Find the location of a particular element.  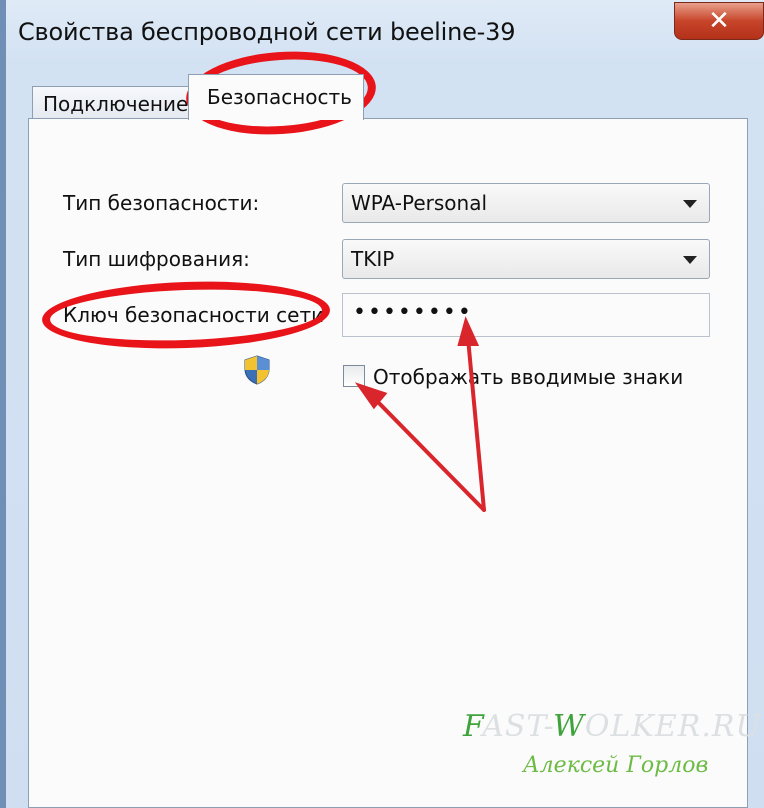

tab-connection-label: Подключение is located at coordinates (116, 104).